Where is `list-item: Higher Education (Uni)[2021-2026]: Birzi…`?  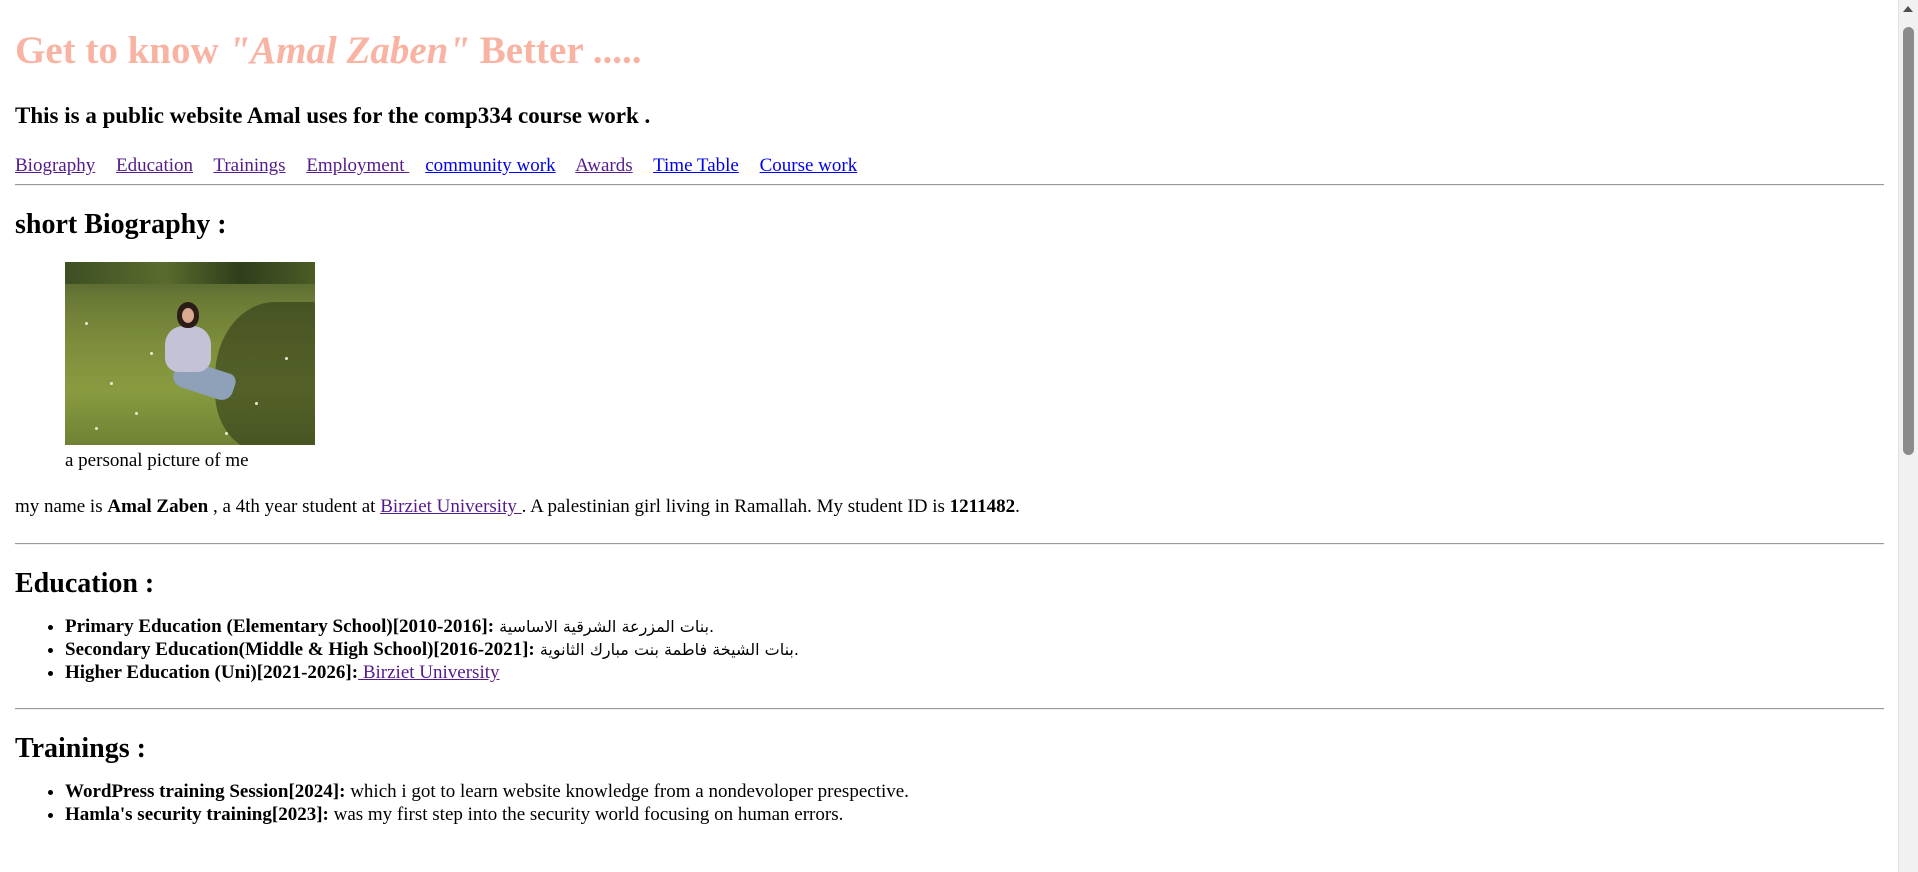 list-item: Higher Education (Uni)[2021-2026]: Birzi… is located at coordinates (974, 672).